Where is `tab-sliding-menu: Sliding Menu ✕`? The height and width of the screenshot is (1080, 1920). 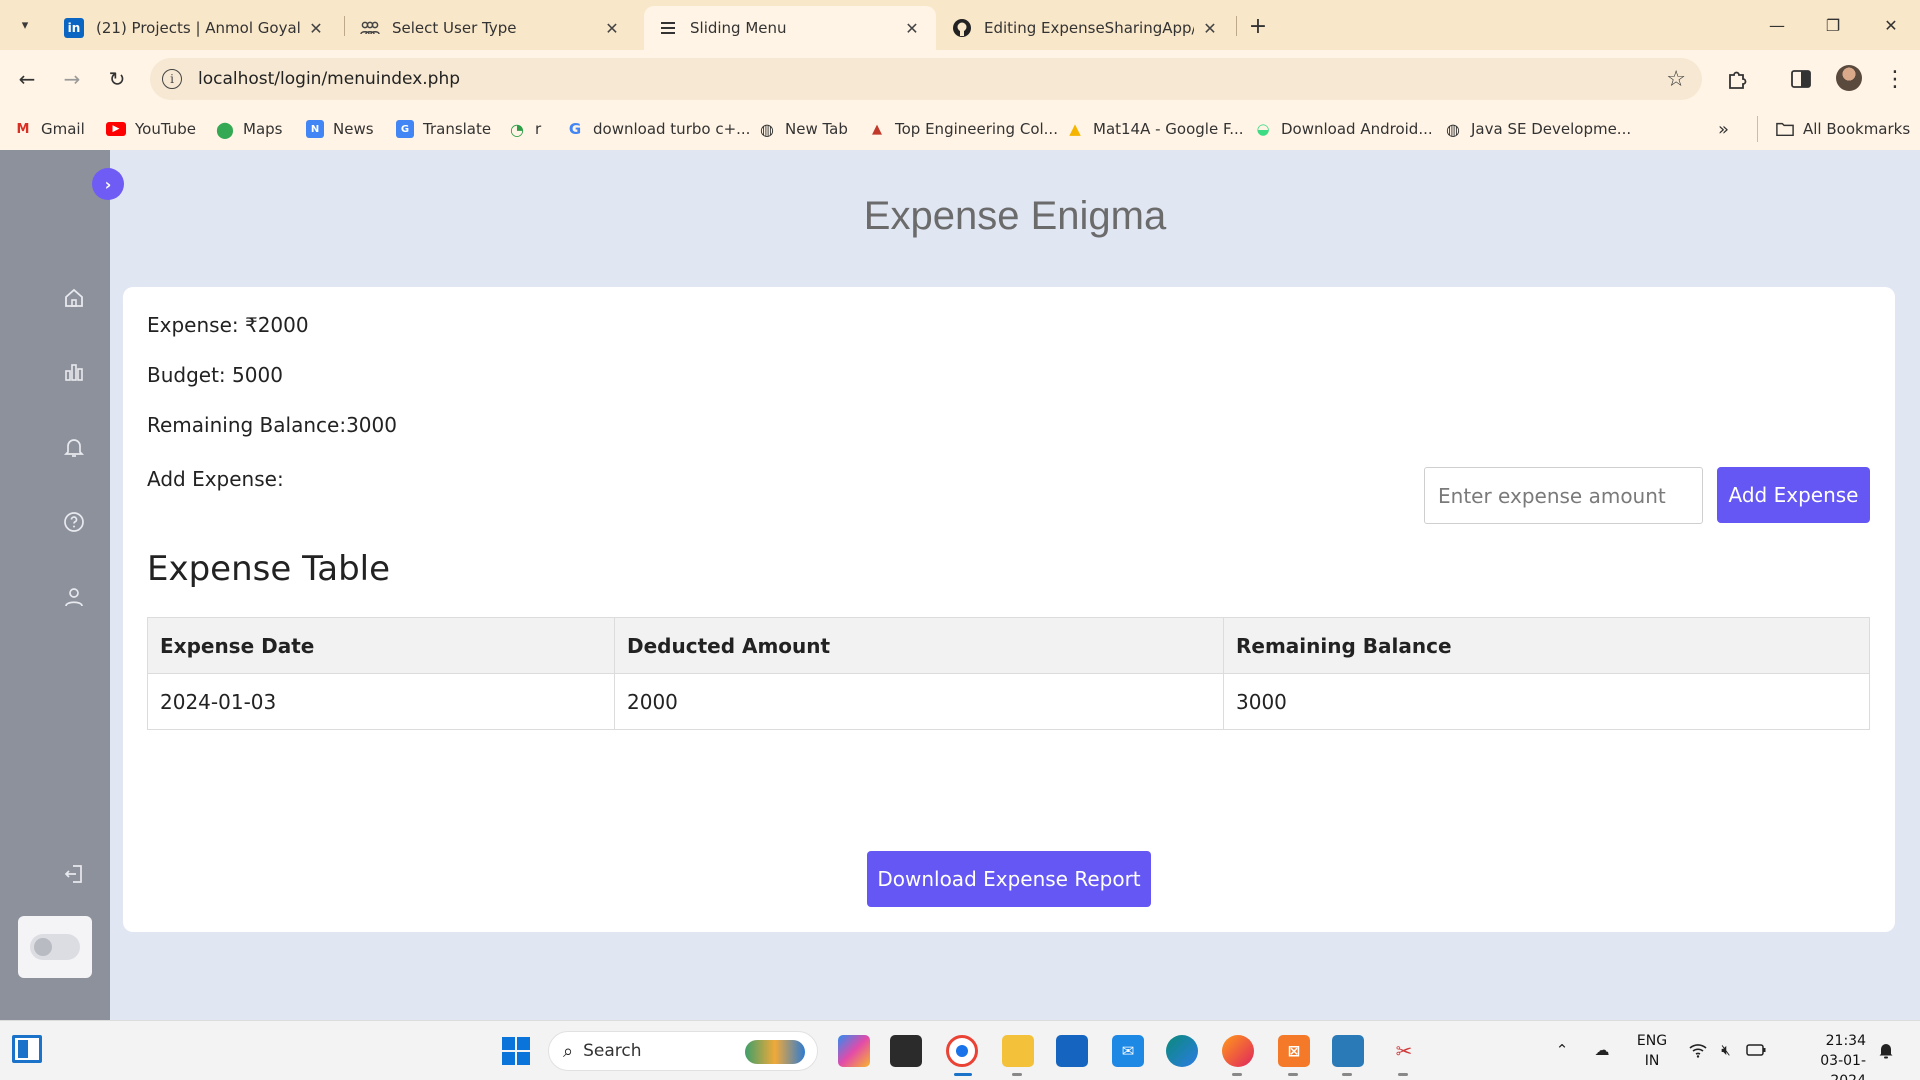
tab-sliding-menu: Sliding Menu ✕ is located at coordinates (790, 28).